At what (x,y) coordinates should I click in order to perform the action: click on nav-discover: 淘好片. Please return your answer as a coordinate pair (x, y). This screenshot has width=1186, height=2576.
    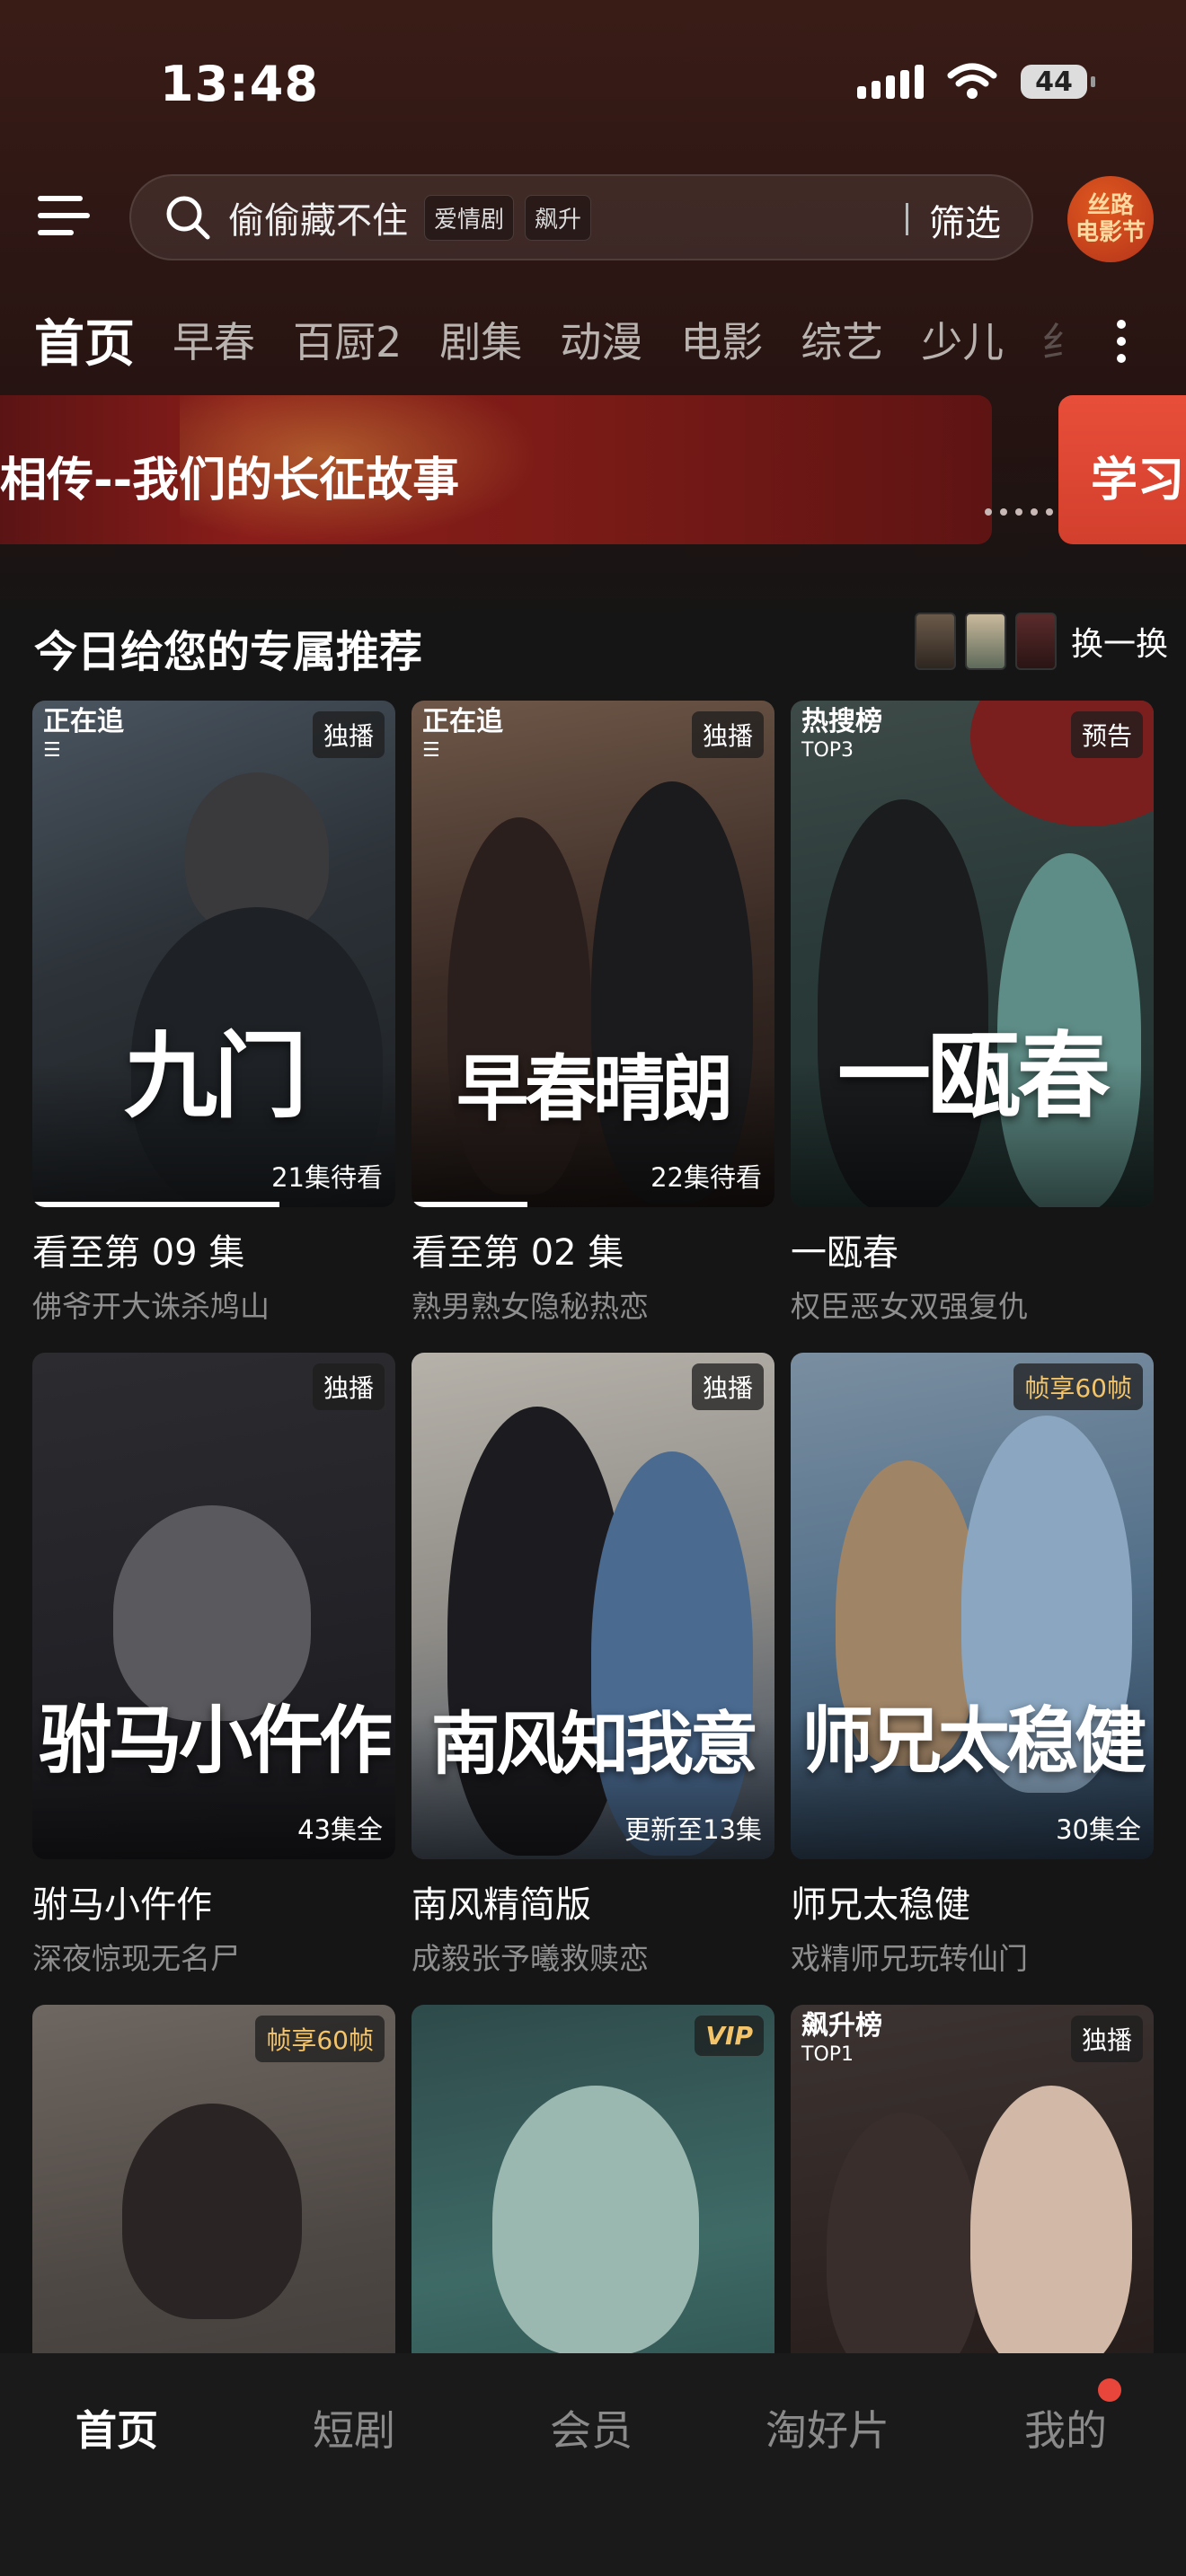
    Looking at the image, I should click on (828, 2427).